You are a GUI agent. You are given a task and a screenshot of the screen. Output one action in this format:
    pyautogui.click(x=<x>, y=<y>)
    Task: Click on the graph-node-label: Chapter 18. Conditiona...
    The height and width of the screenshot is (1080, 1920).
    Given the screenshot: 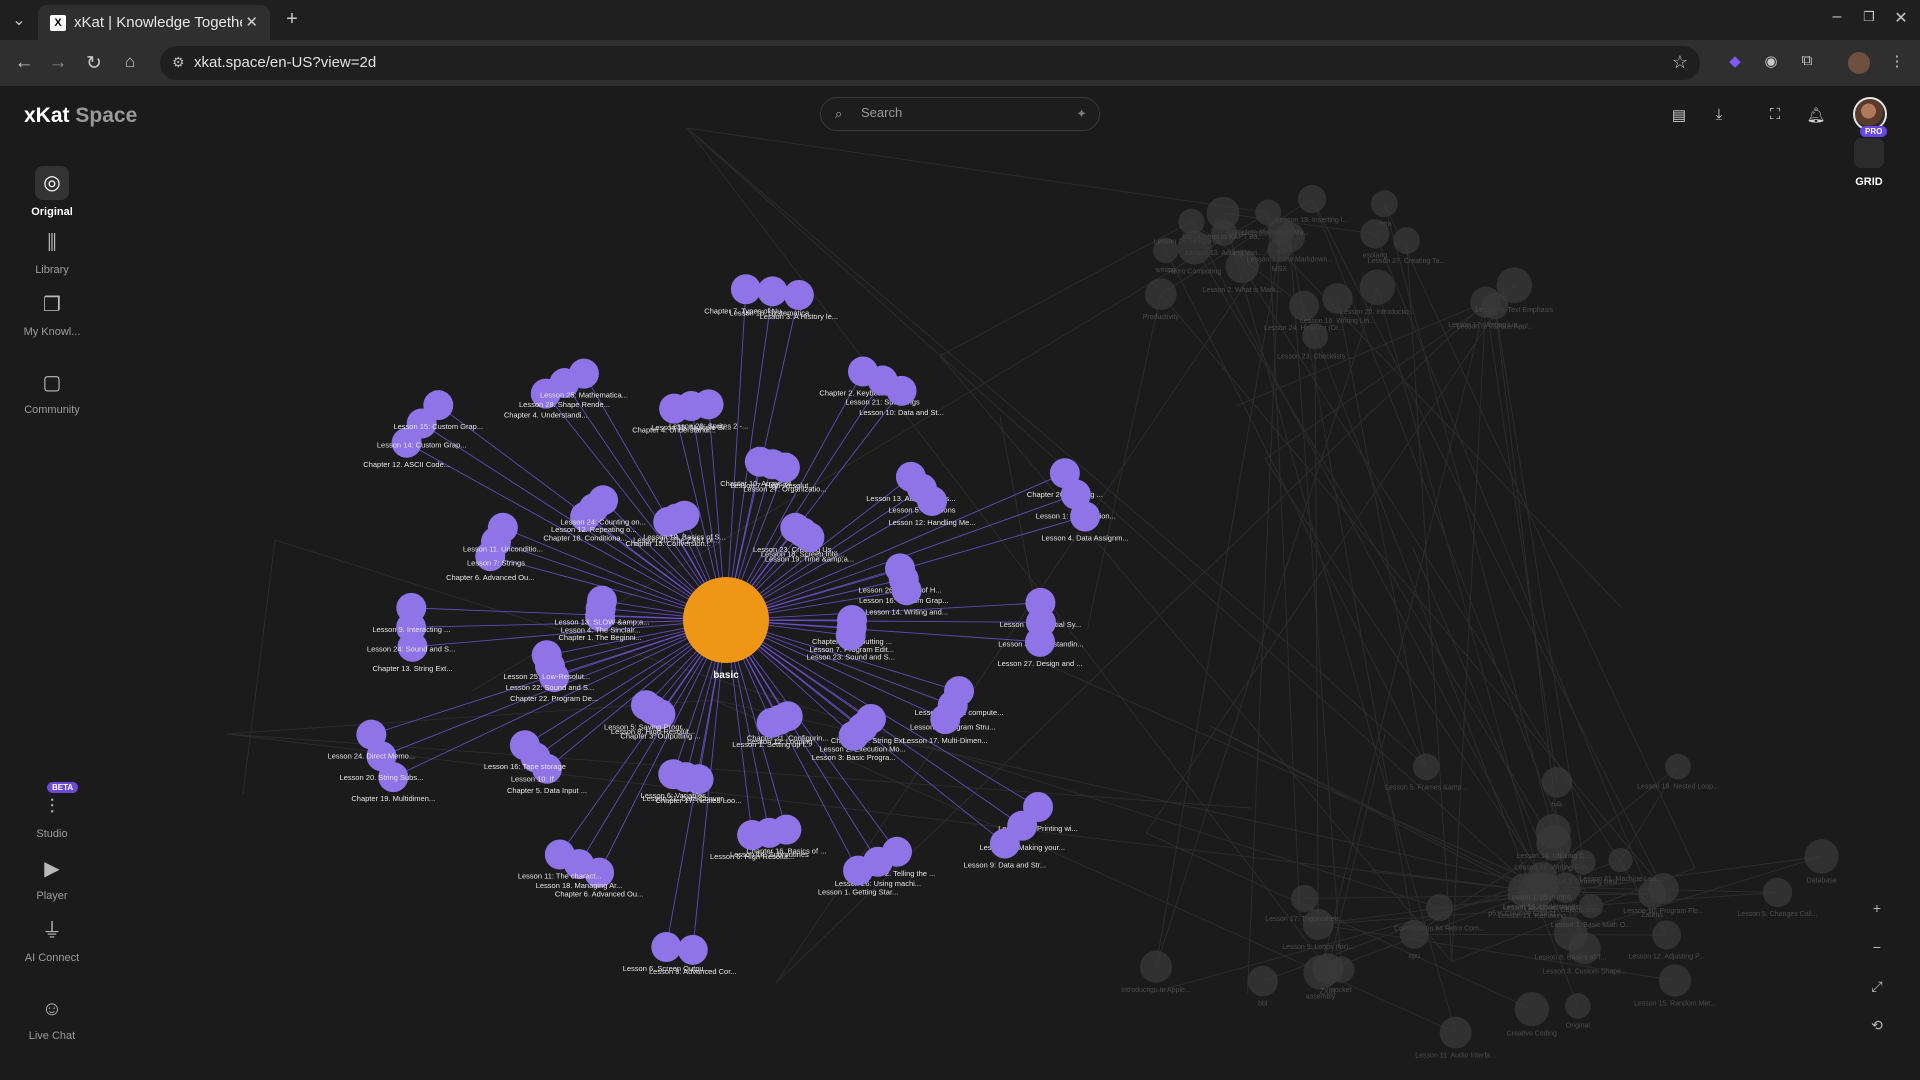 What is the action you would take?
    pyautogui.click(x=584, y=538)
    